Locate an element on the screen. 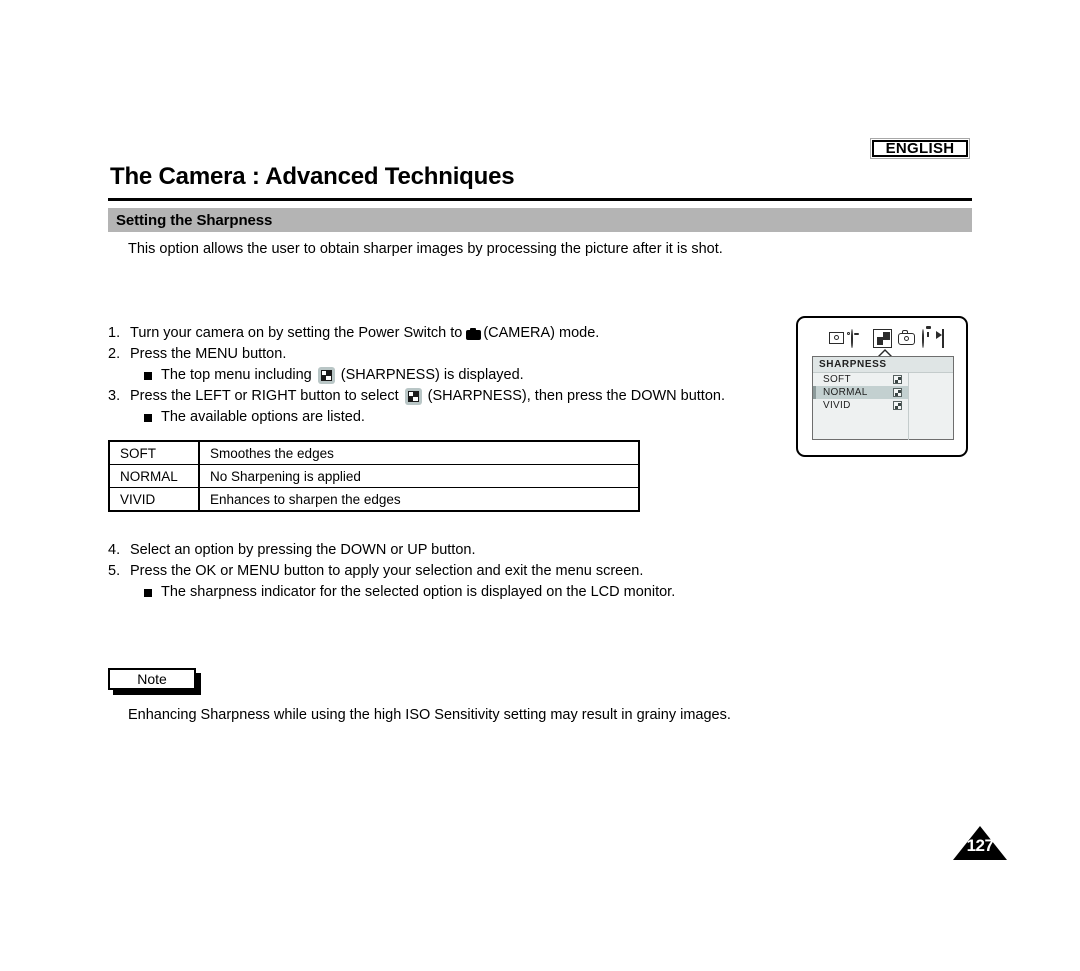 The width and height of the screenshot is (1080, 971). step-3-number: 3. is located at coordinates (114, 396).